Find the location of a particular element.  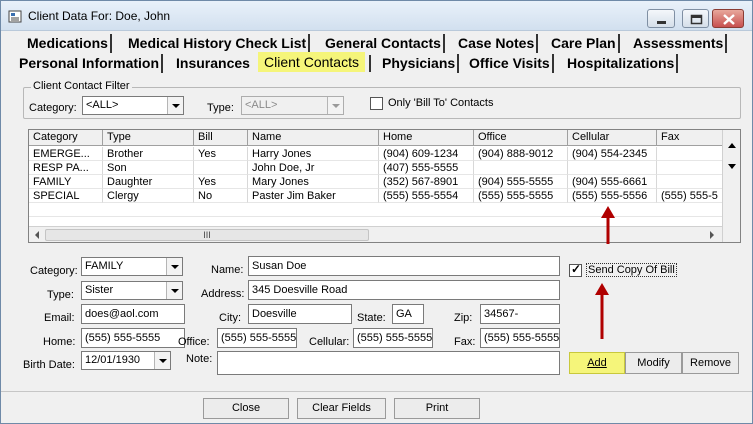

send-copy-of-bill-checkbox: ✓ is located at coordinates (575, 269).